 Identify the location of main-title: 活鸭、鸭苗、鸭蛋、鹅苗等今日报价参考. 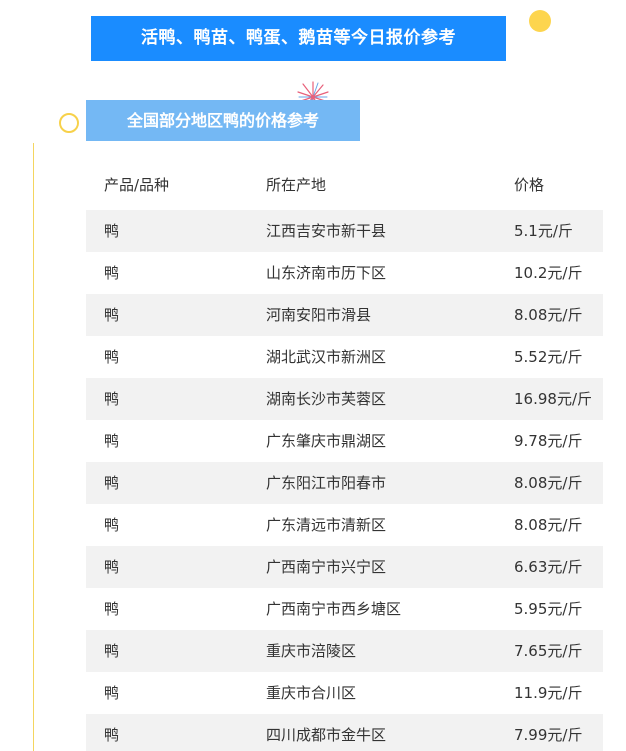
(298, 38).